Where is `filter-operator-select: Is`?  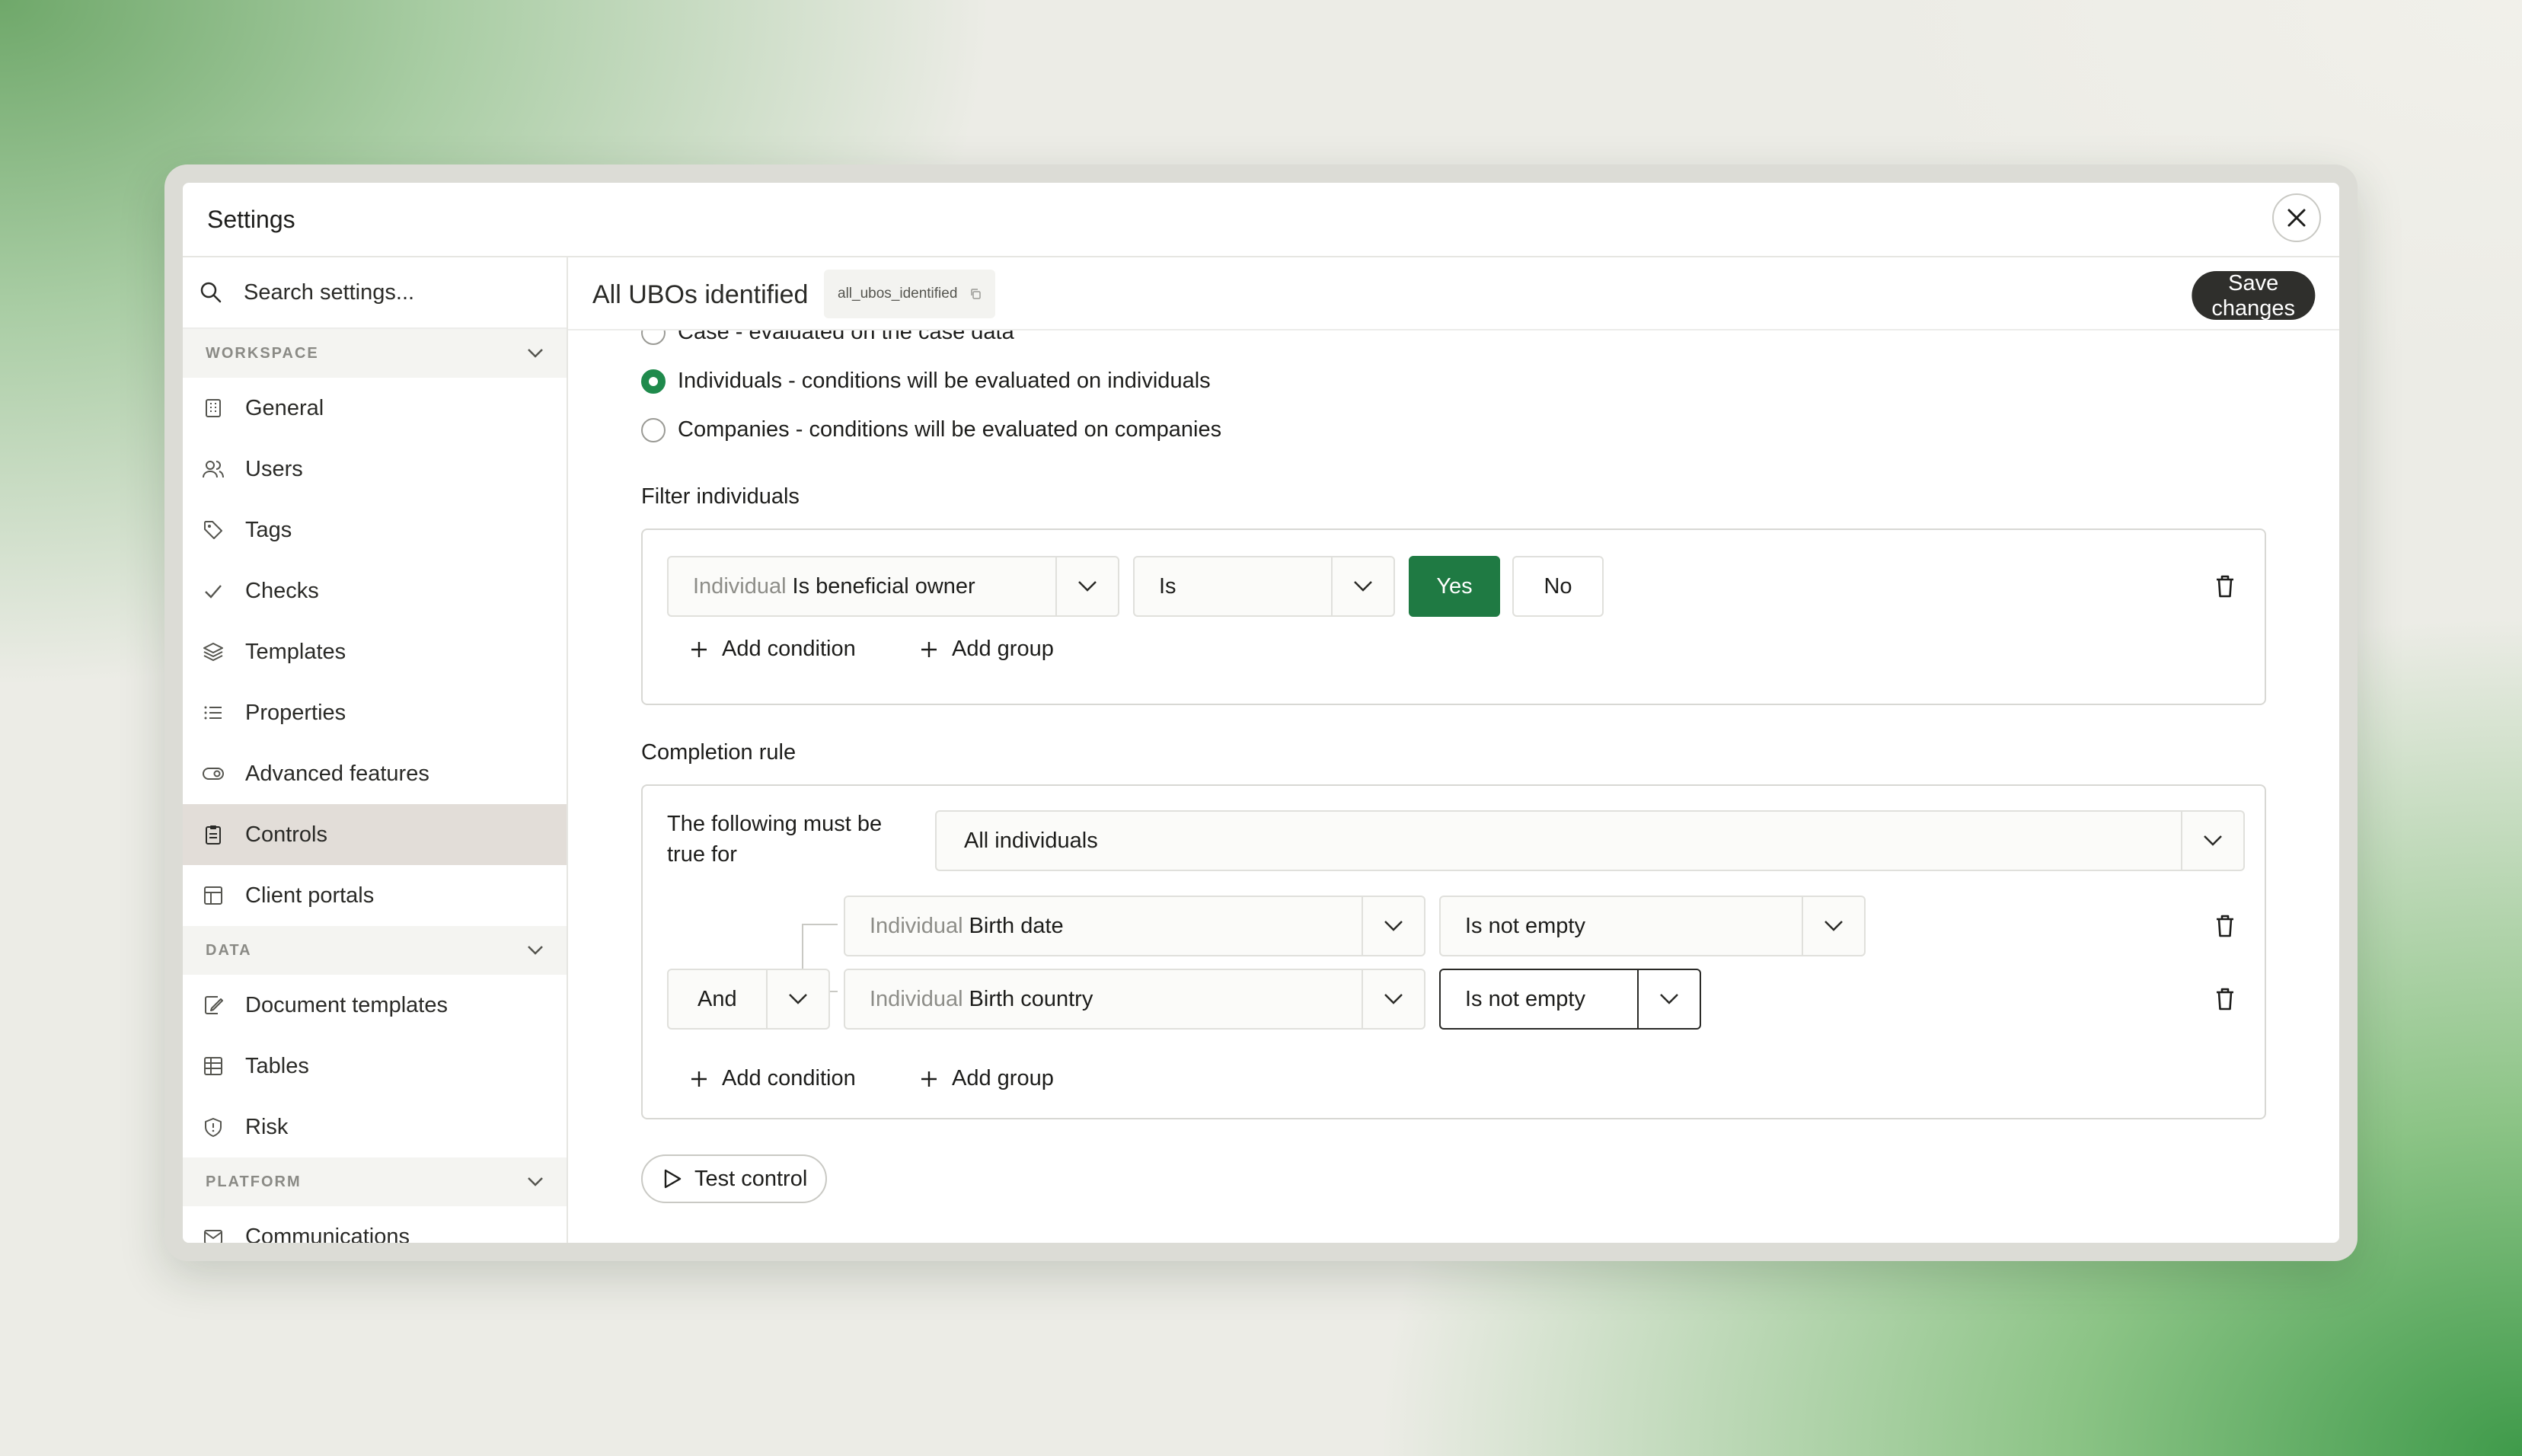 filter-operator-select: Is is located at coordinates (1264, 586).